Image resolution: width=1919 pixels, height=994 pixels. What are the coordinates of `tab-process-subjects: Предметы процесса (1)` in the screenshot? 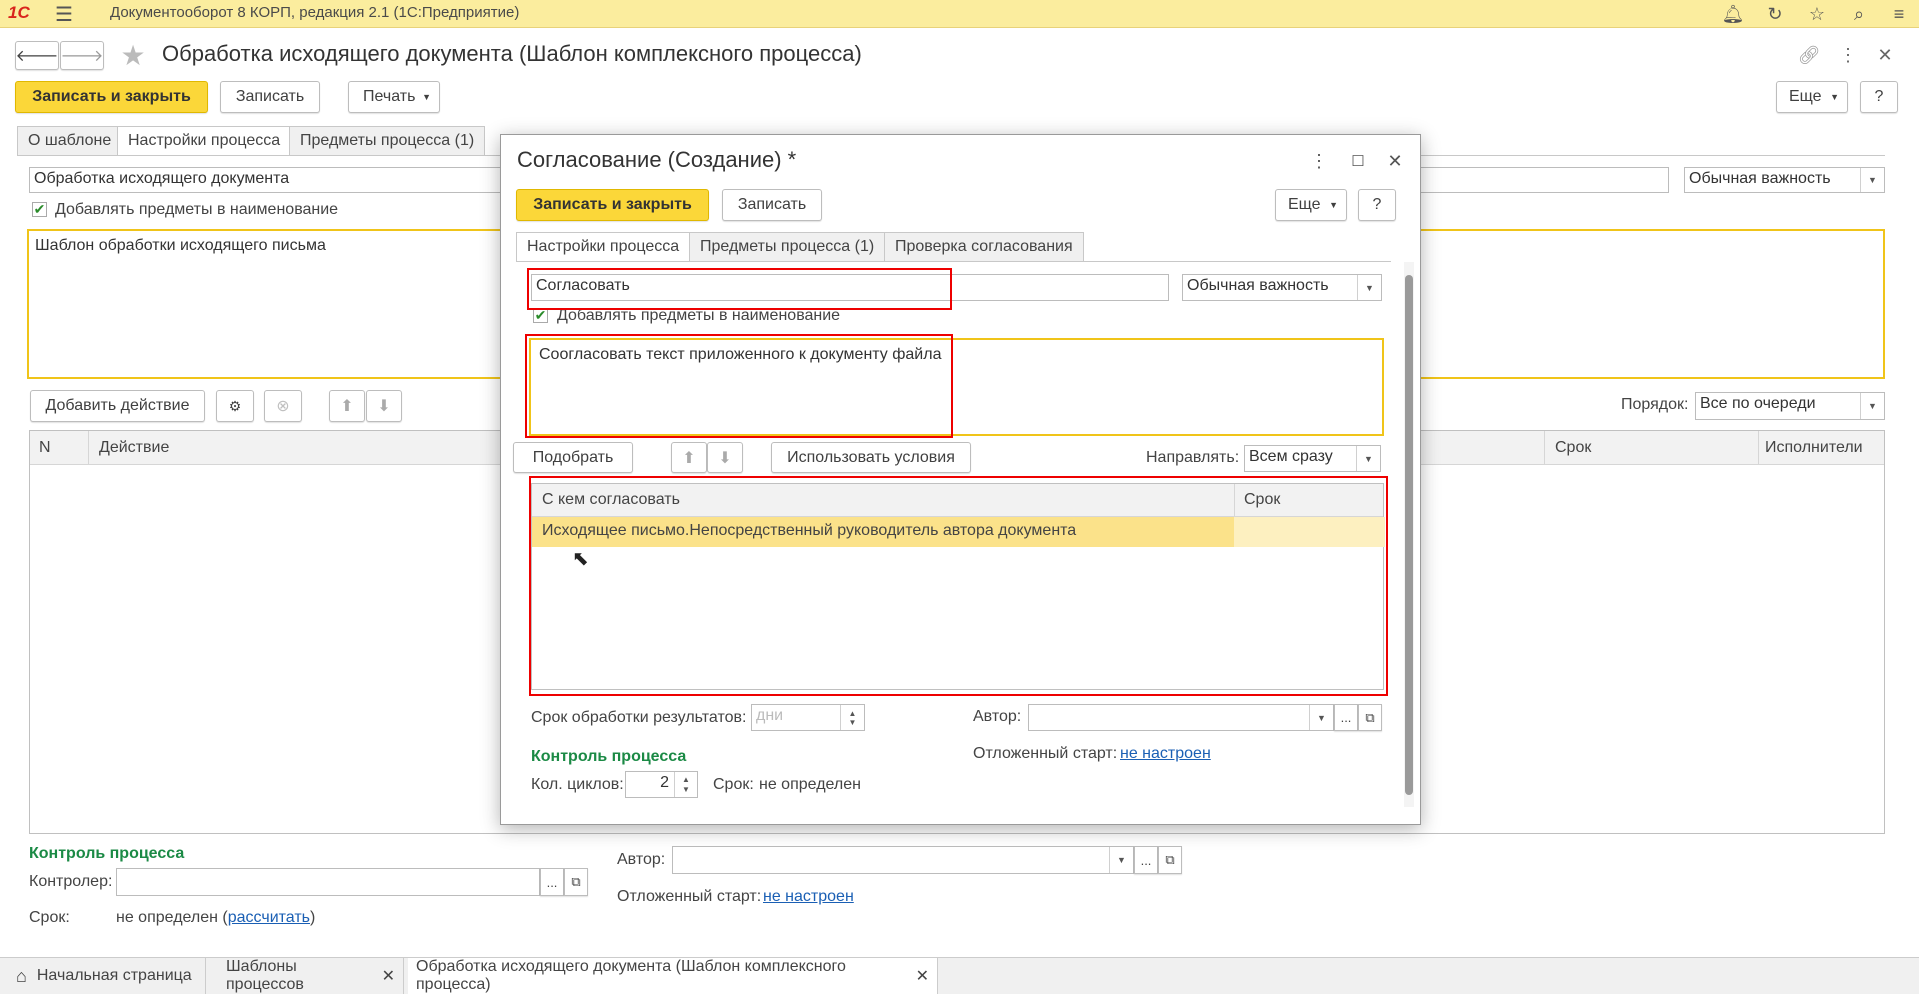 It's located at (387, 140).